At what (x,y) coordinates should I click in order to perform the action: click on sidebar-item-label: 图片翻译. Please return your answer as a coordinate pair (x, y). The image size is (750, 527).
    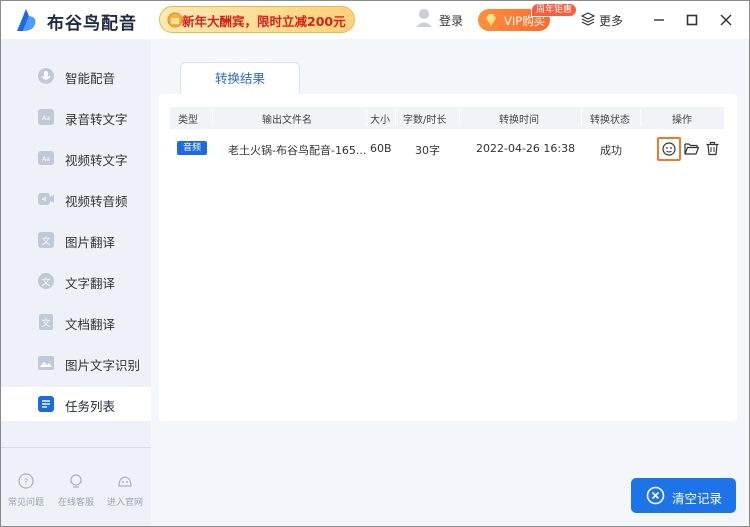
    Looking at the image, I should click on (90, 242).